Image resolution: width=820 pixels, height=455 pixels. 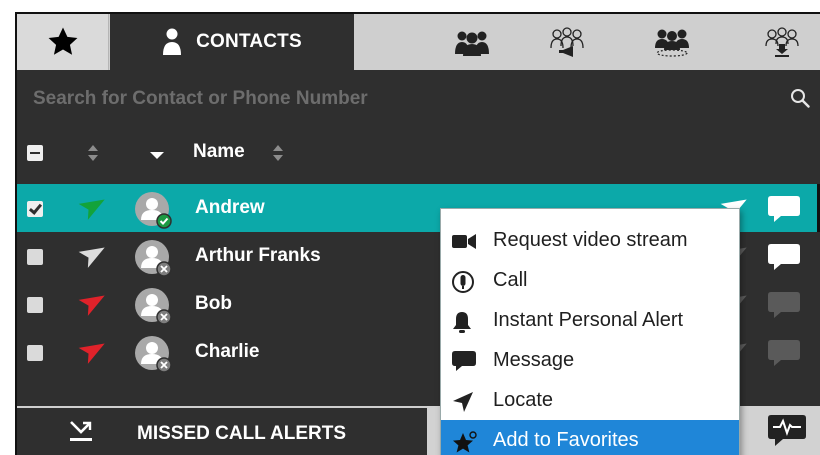 What do you see at coordinates (227, 351) in the screenshot?
I see `contact-name: Charlie` at bounding box center [227, 351].